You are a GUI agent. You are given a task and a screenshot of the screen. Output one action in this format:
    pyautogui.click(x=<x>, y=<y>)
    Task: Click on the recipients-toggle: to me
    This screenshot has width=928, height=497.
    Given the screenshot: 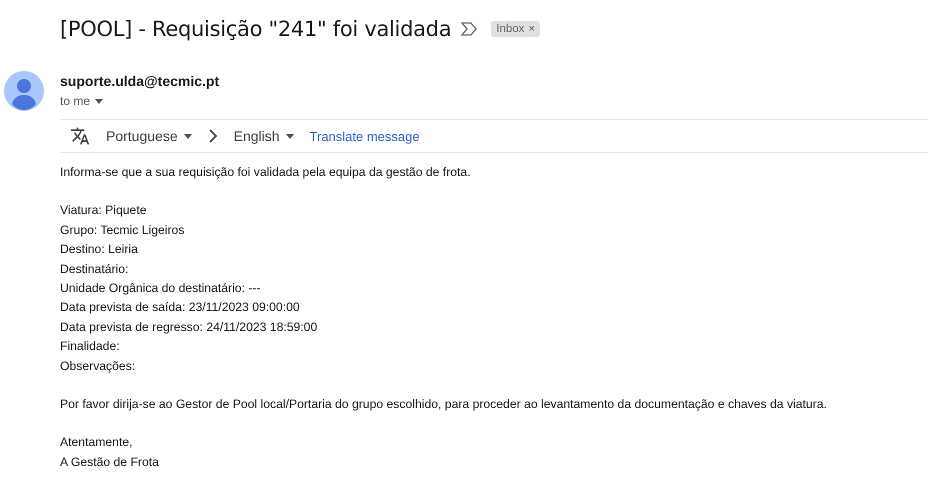 What is the action you would take?
    pyautogui.click(x=494, y=101)
    